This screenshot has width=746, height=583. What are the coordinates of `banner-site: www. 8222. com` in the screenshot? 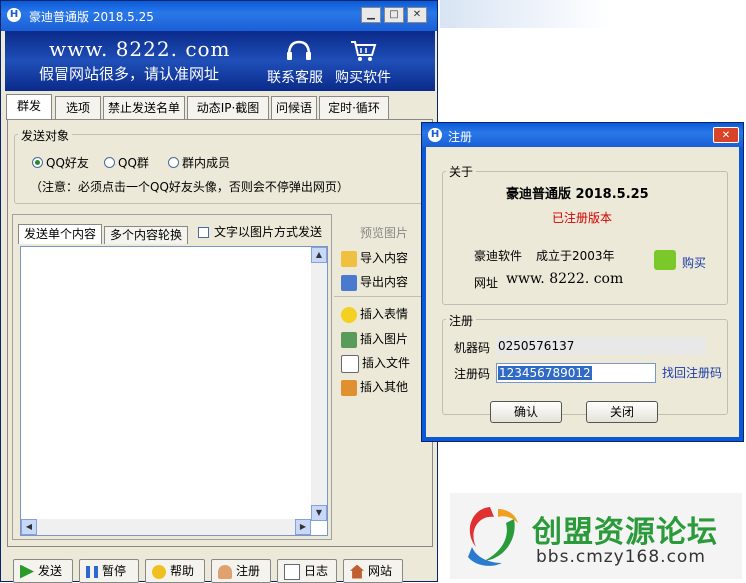 It's located at (140, 49).